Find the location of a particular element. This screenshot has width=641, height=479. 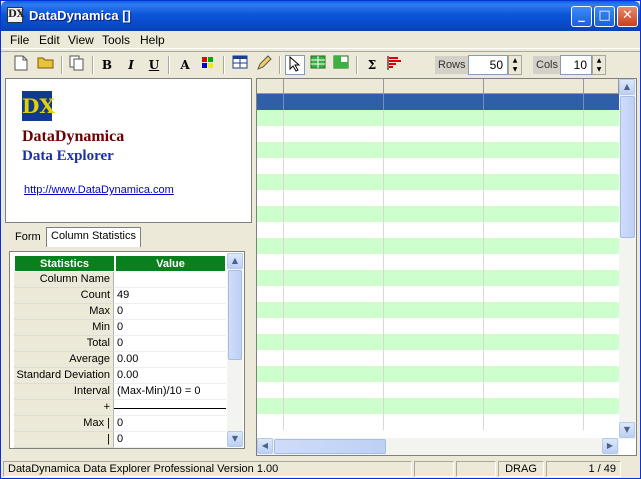

header-value: Value is located at coordinates (170, 263).